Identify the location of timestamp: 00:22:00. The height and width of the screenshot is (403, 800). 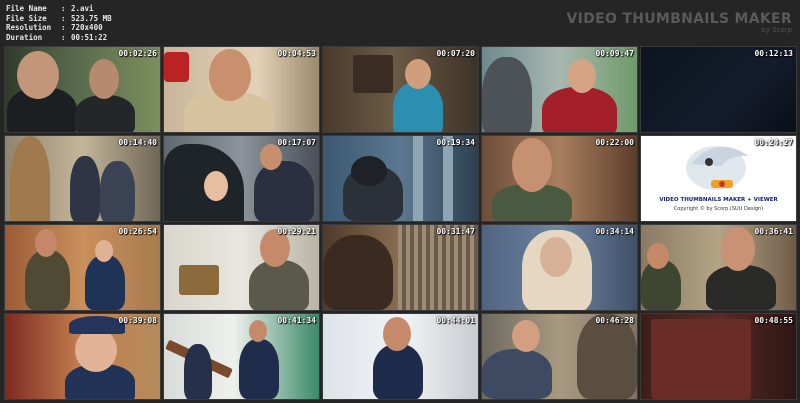
(614, 142).